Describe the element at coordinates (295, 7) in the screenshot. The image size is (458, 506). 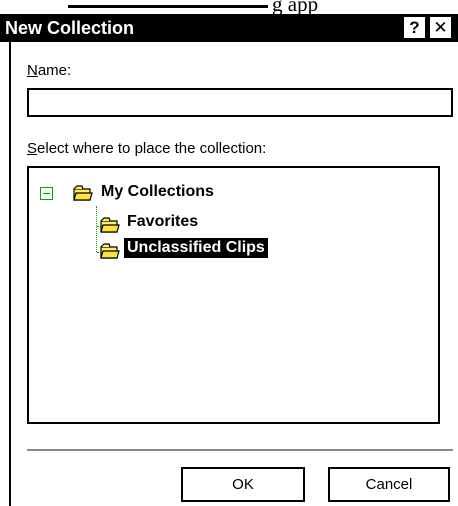
I see `background-text: g app` at that location.